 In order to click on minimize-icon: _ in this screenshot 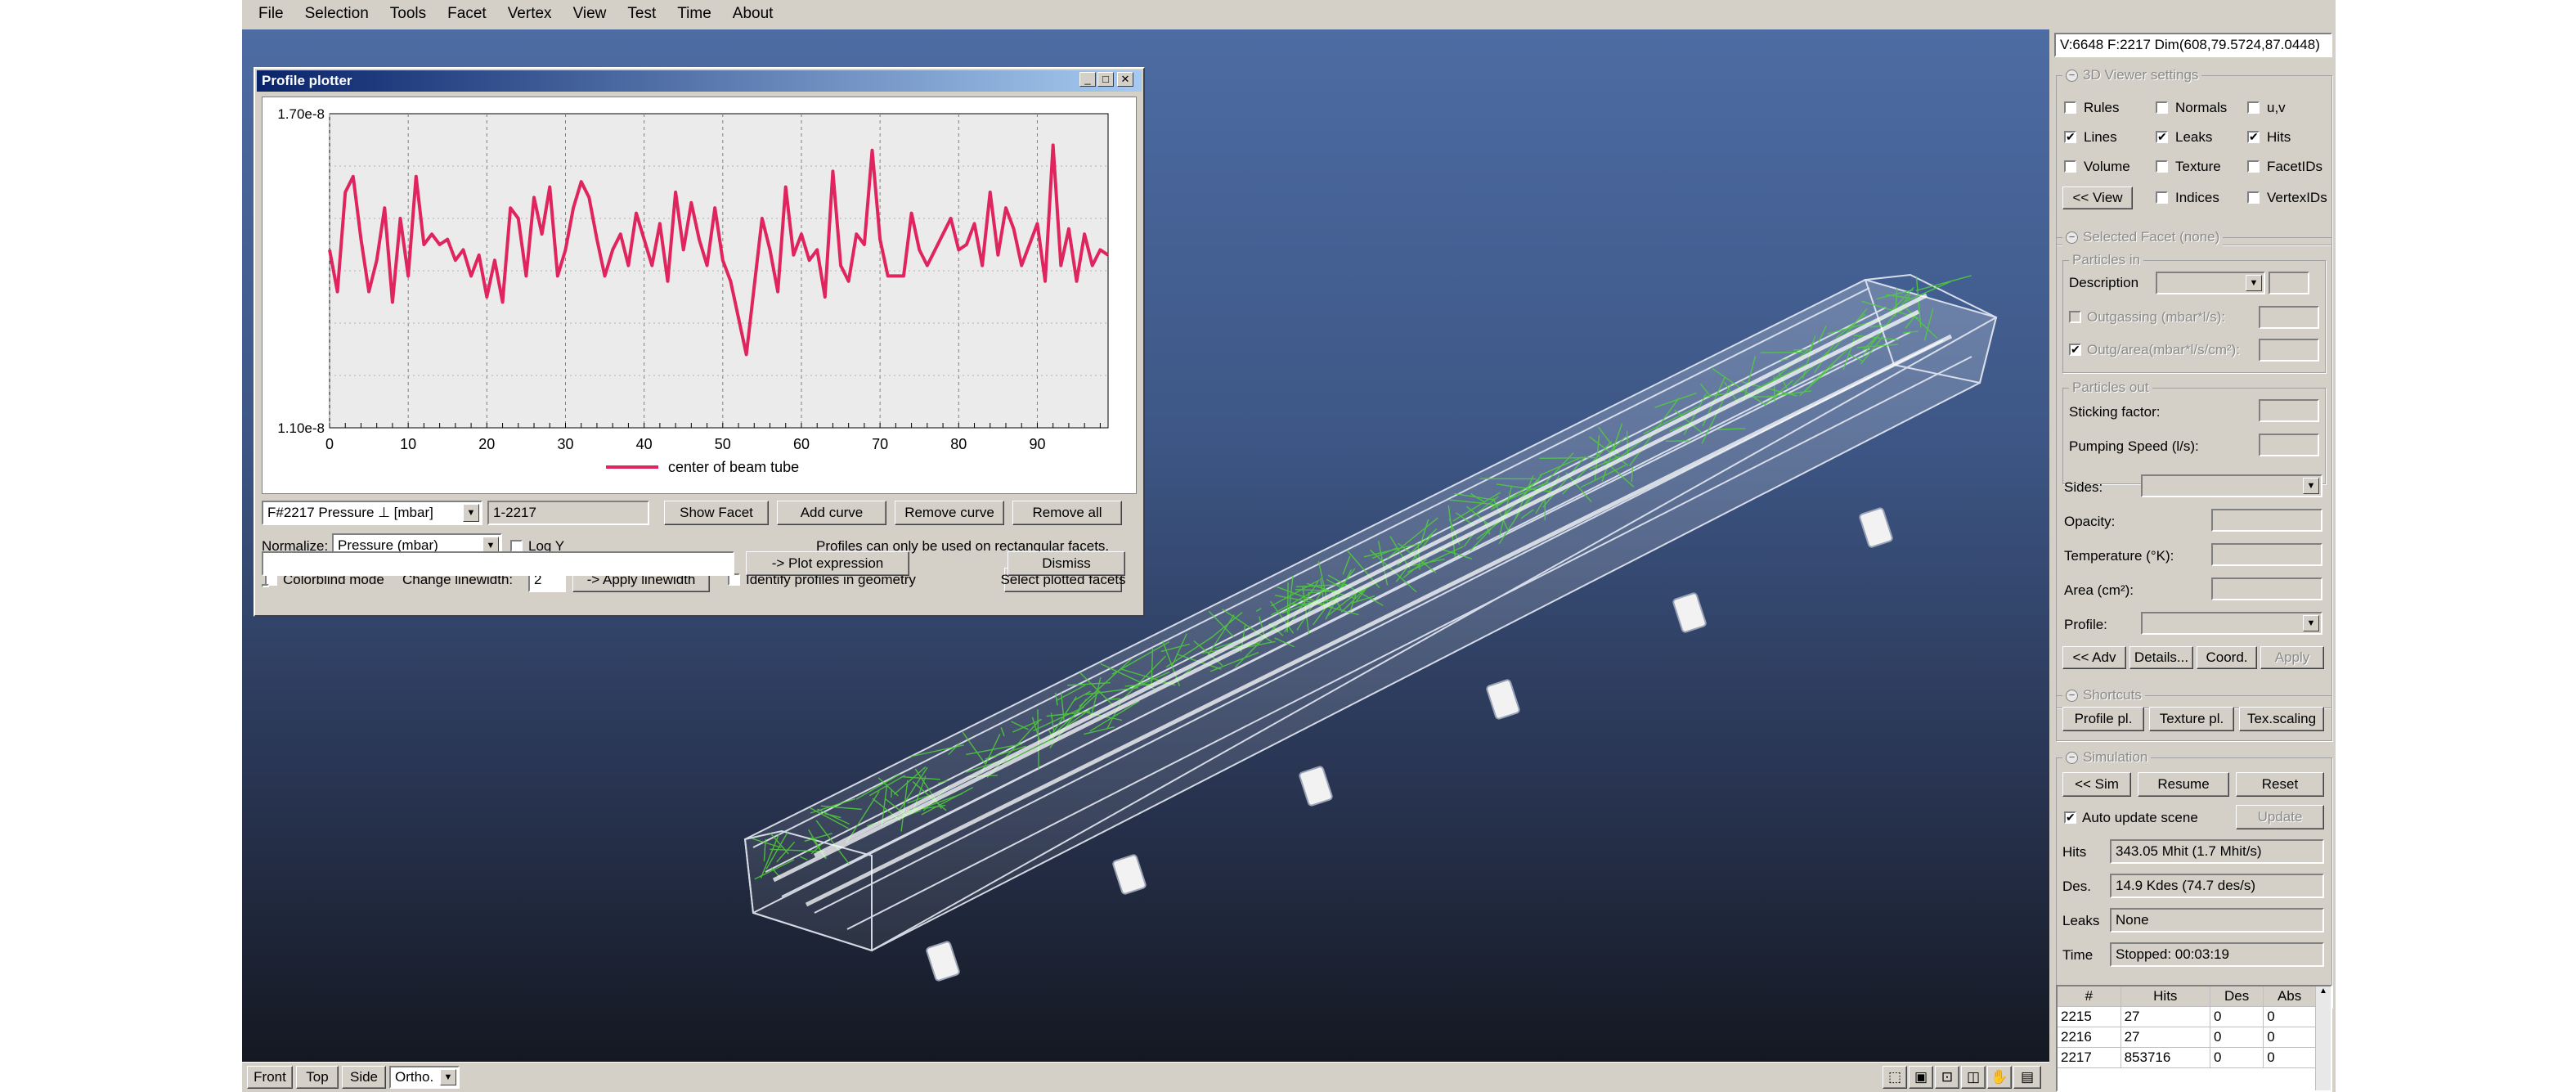, I will do `click(1088, 80)`.